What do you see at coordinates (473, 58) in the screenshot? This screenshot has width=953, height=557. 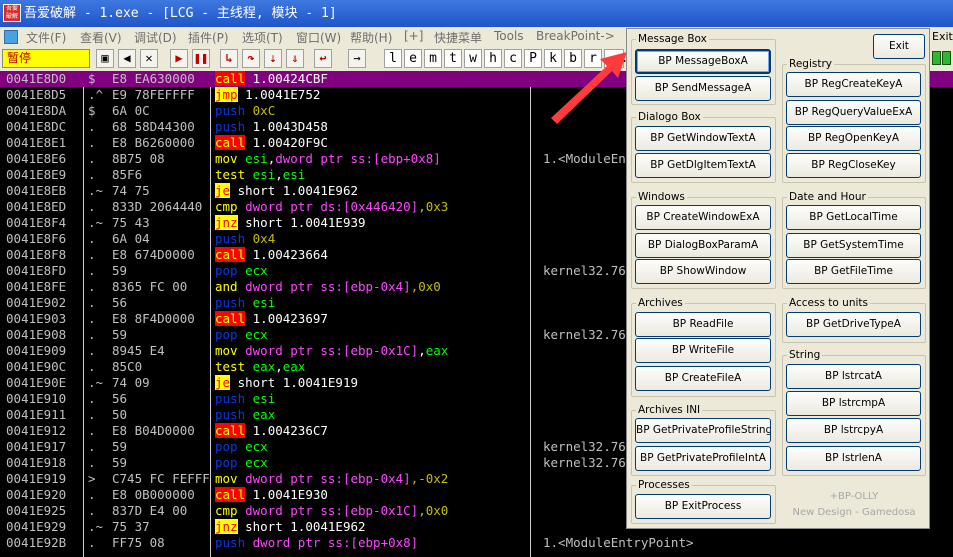 I see `toolbar-letter-w: w` at bounding box center [473, 58].